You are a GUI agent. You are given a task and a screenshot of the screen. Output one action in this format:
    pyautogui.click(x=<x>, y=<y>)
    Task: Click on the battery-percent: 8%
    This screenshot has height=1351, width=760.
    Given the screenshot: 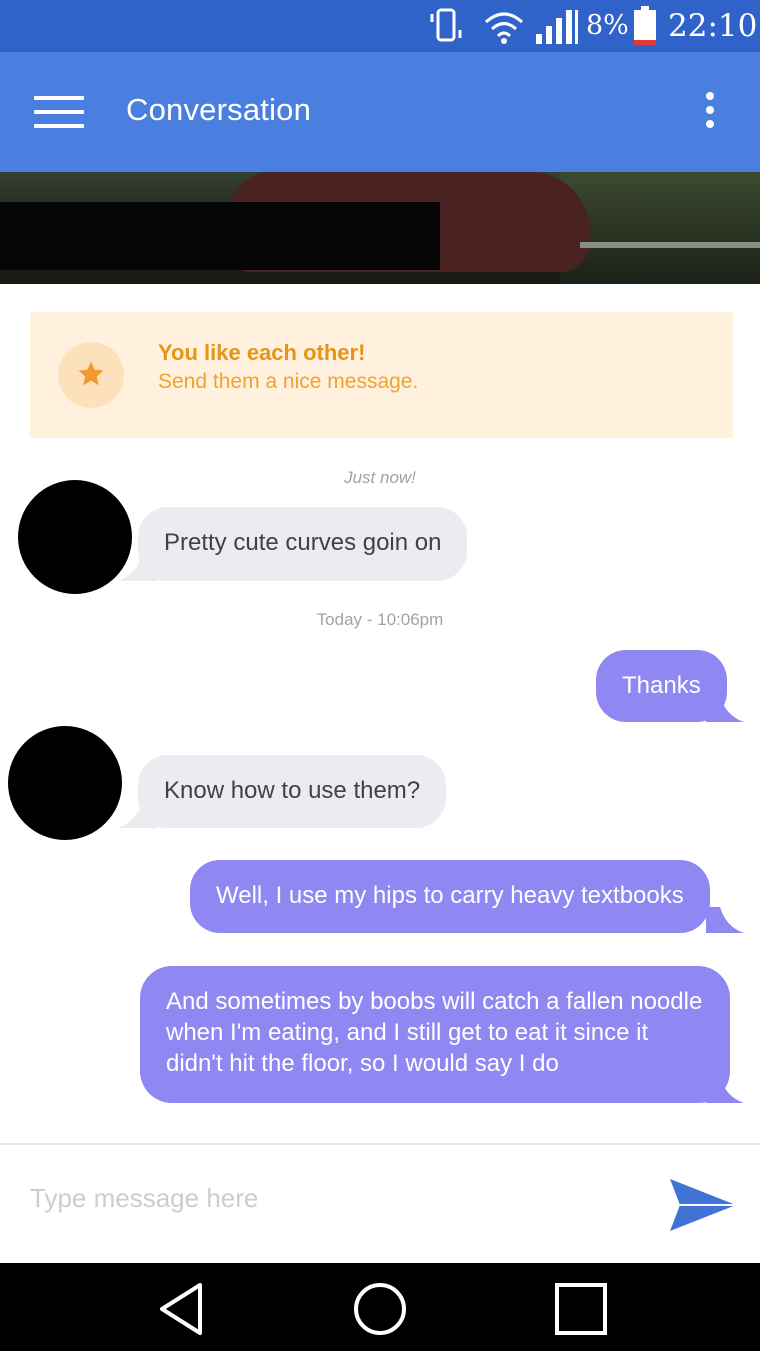 What is the action you would take?
    pyautogui.click(x=607, y=25)
    